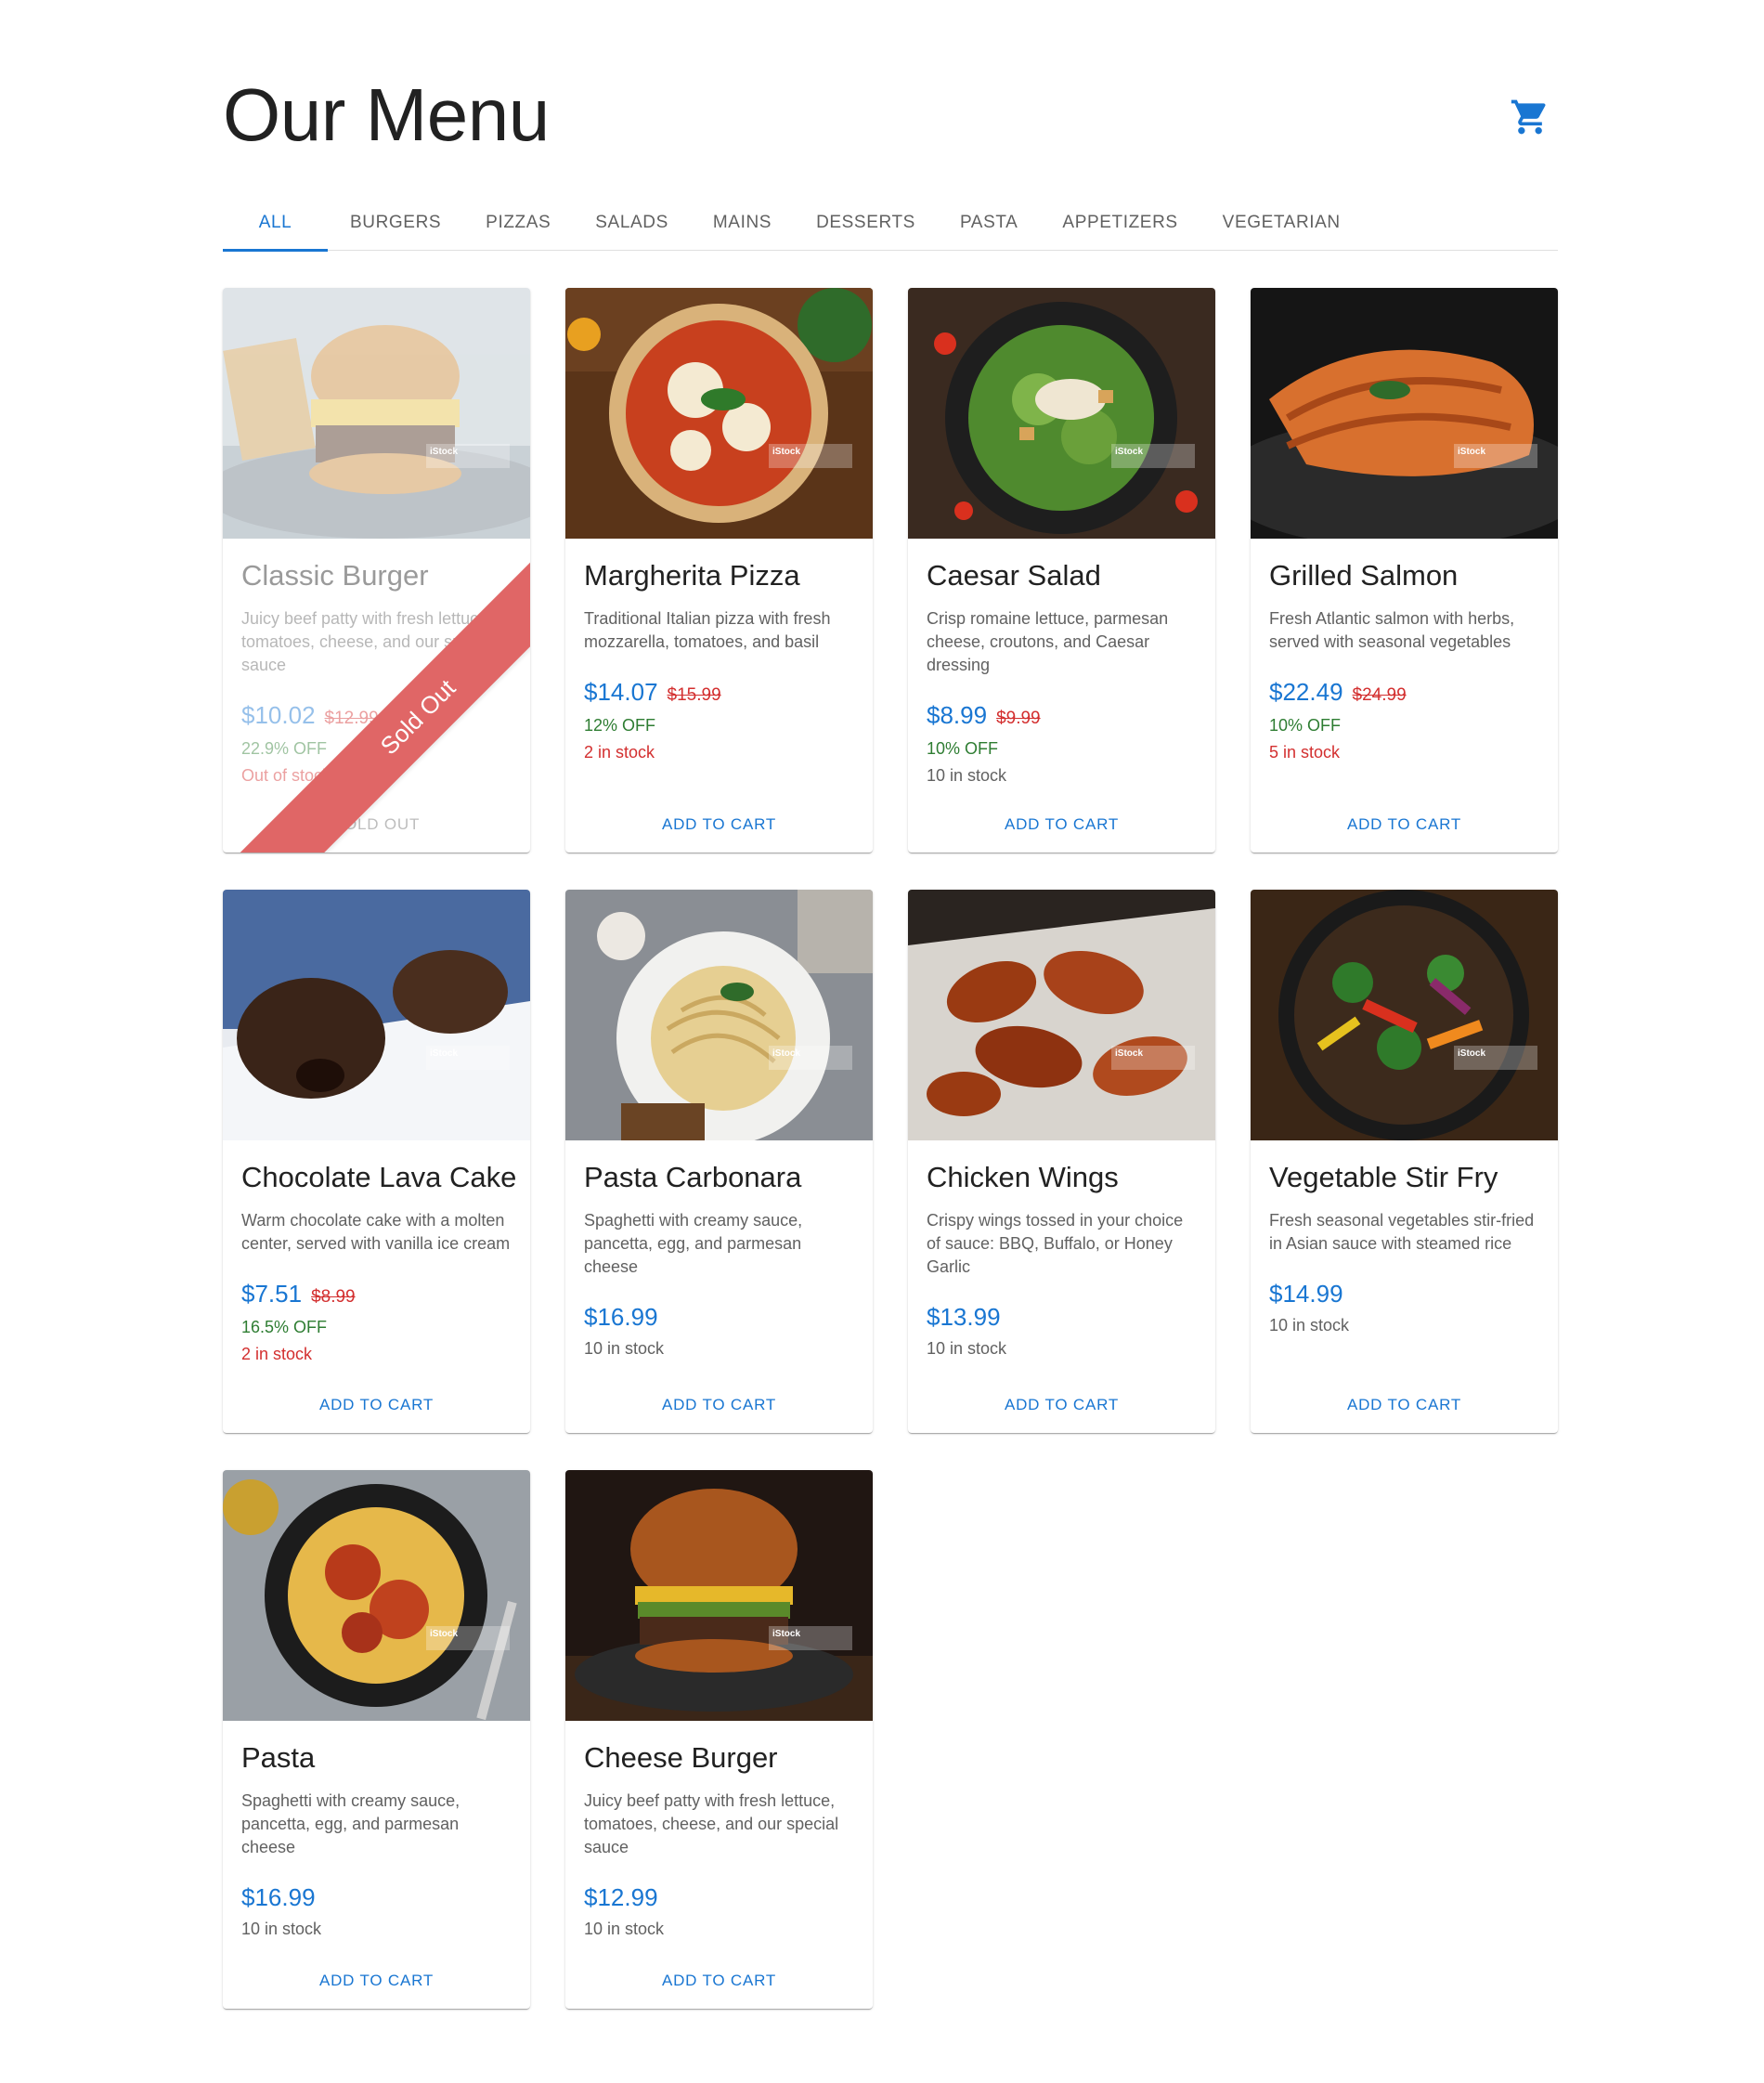  I want to click on shopping-cart-icon, so click(1528, 117).